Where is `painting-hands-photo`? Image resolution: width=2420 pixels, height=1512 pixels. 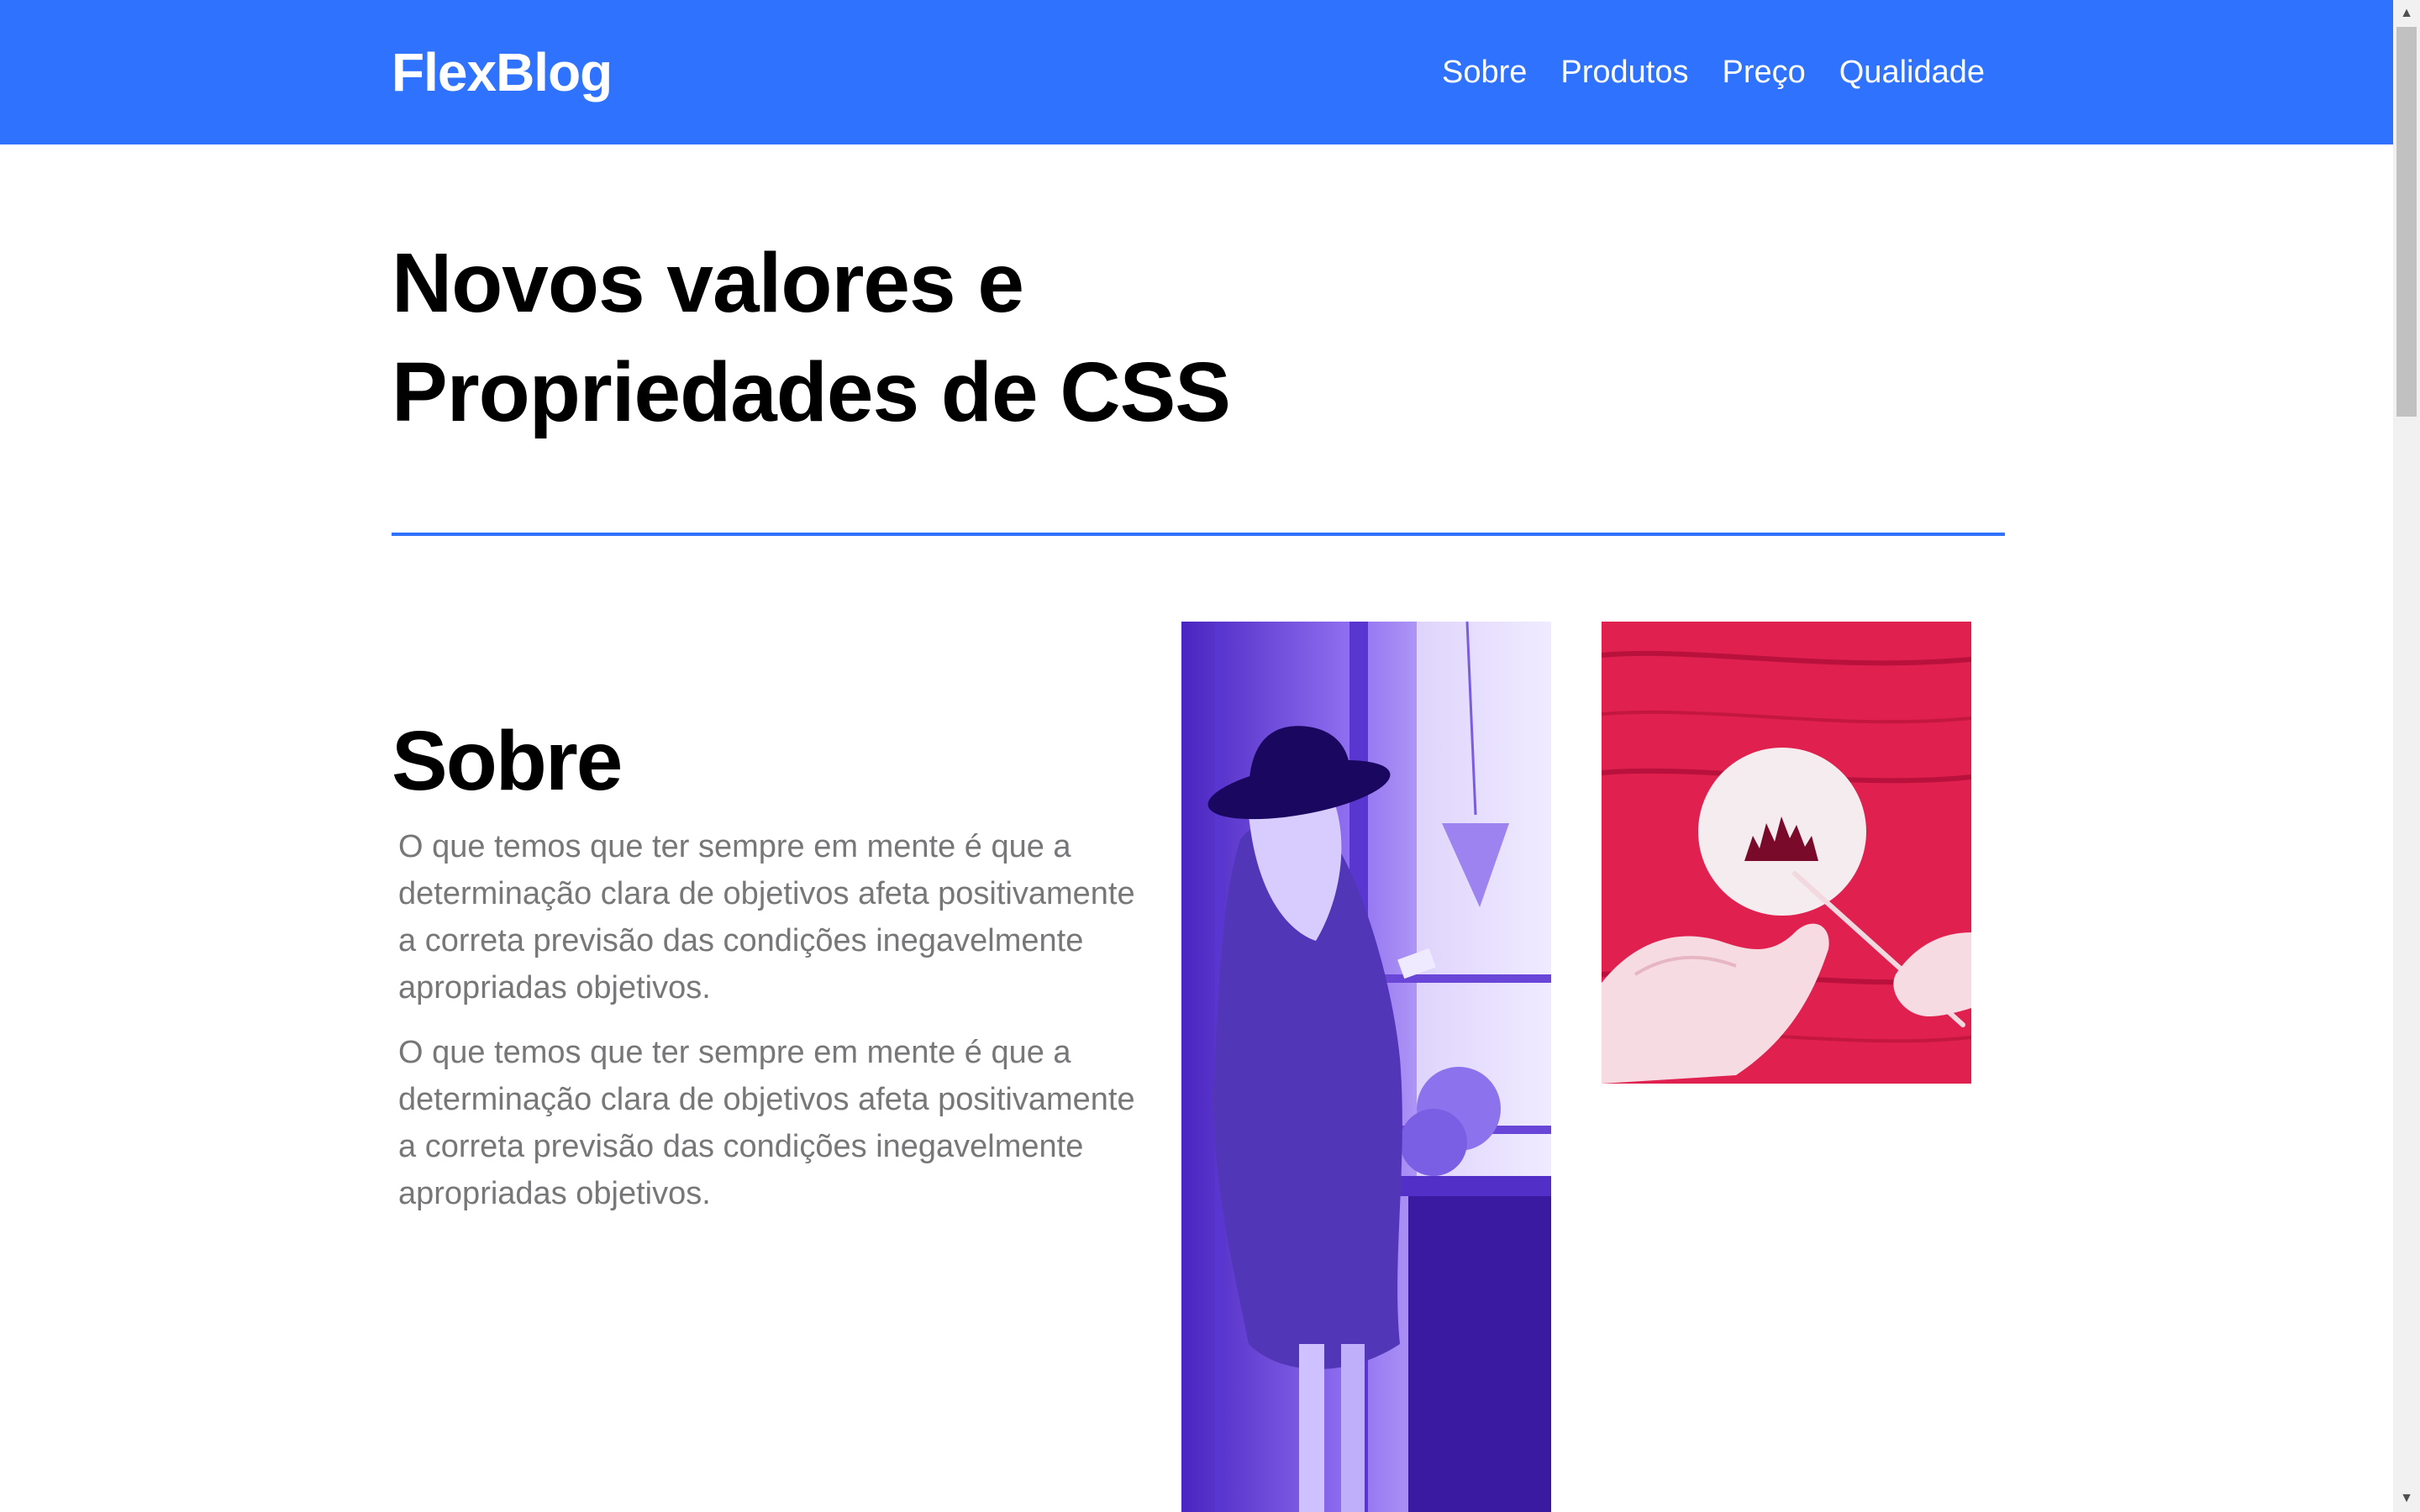 painting-hands-photo is located at coordinates (1787, 853).